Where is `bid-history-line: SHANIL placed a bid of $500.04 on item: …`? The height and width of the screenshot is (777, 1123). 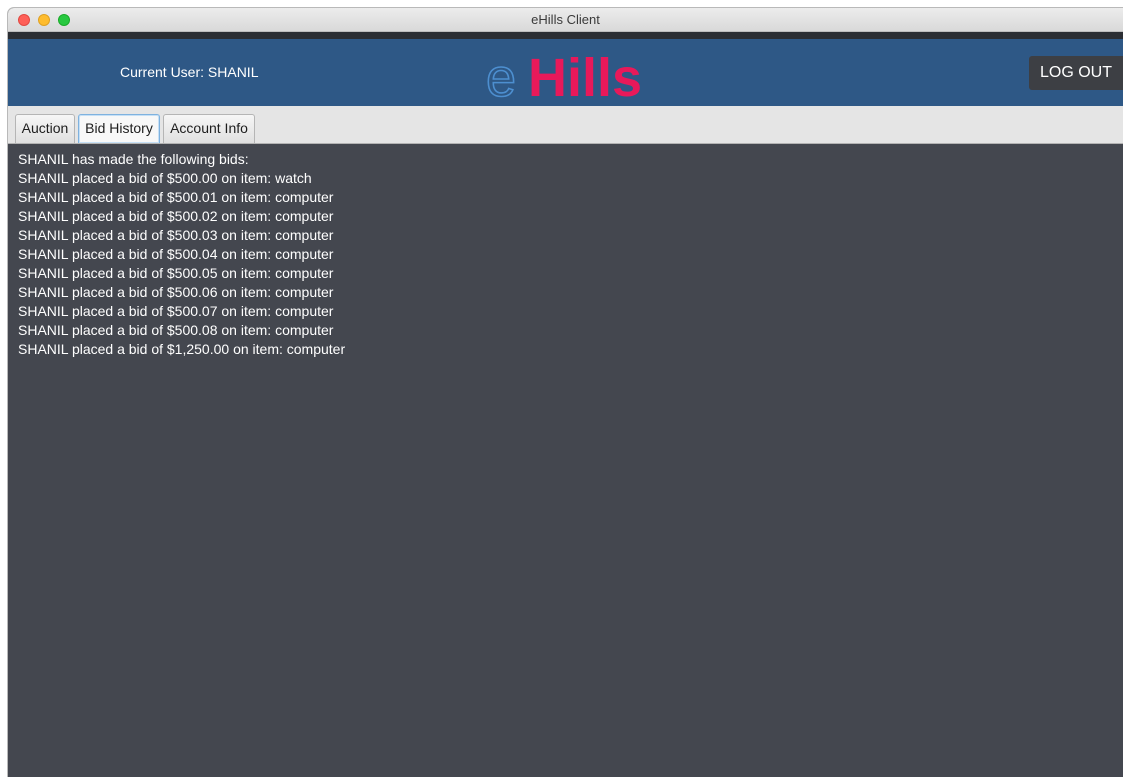 bid-history-line: SHANIL placed a bid of $500.04 on item: … is located at coordinates (176, 254).